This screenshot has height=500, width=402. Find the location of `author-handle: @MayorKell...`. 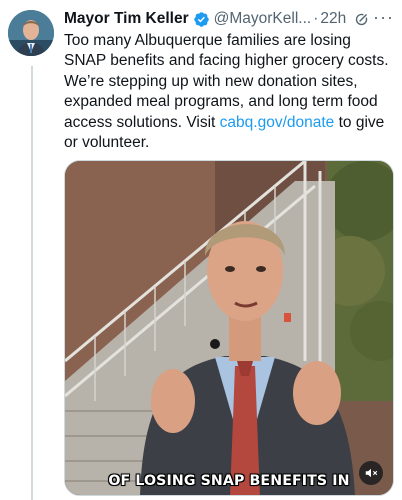

author-handle: @MayorKell... is located at coordinates (263, 19).